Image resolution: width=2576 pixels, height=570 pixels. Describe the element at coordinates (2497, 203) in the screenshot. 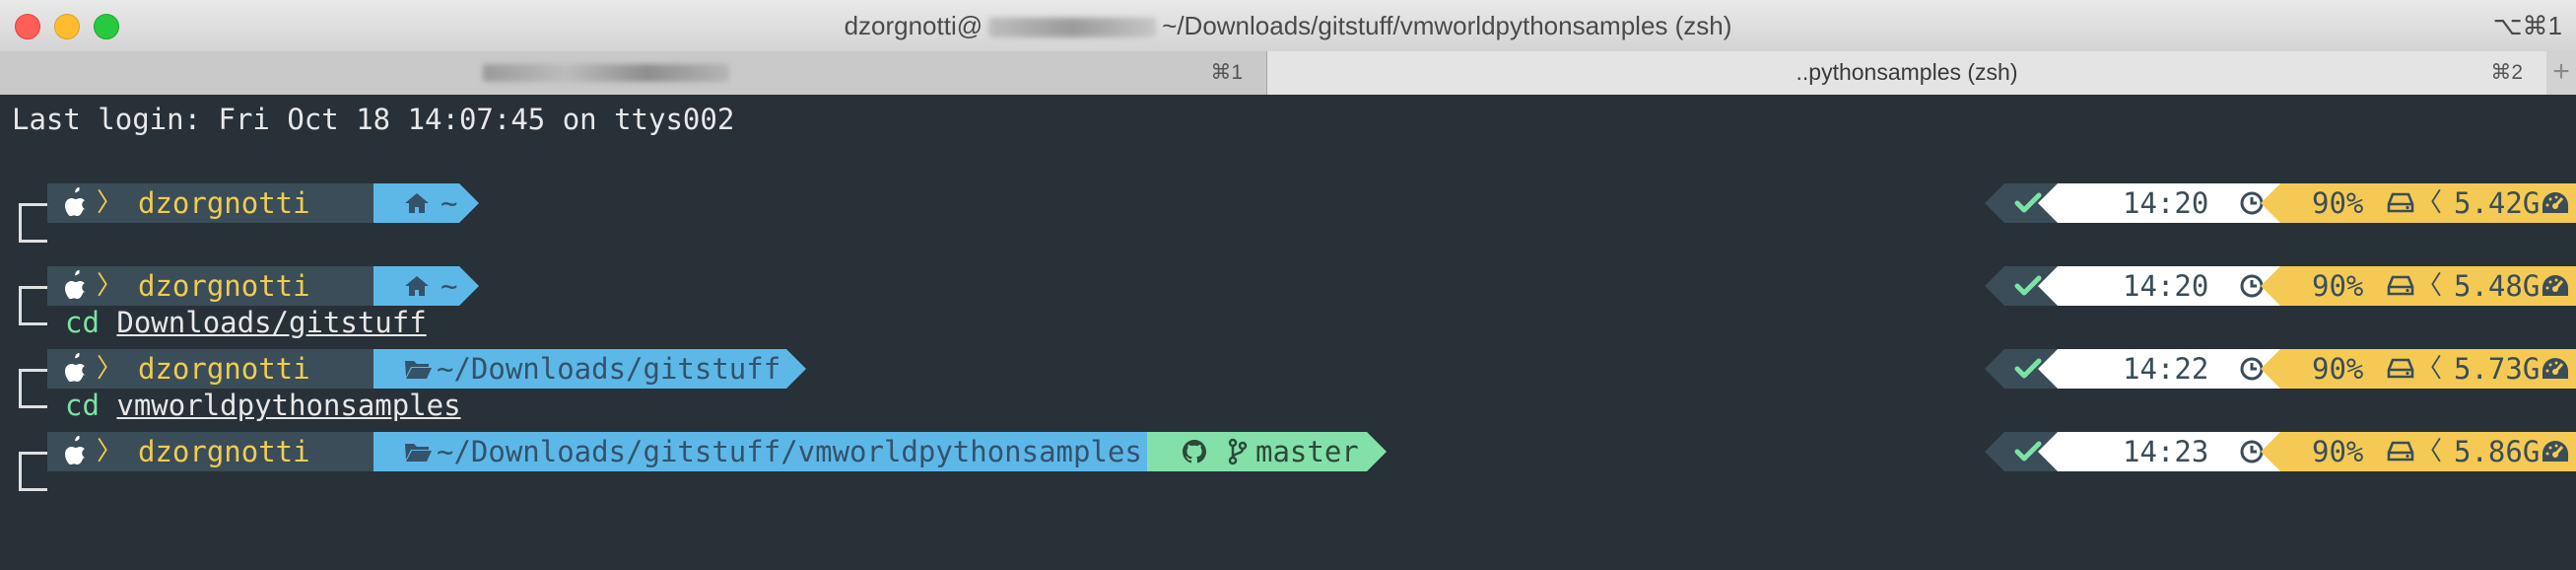

I see `ram-usage: 5.42G` at that location.